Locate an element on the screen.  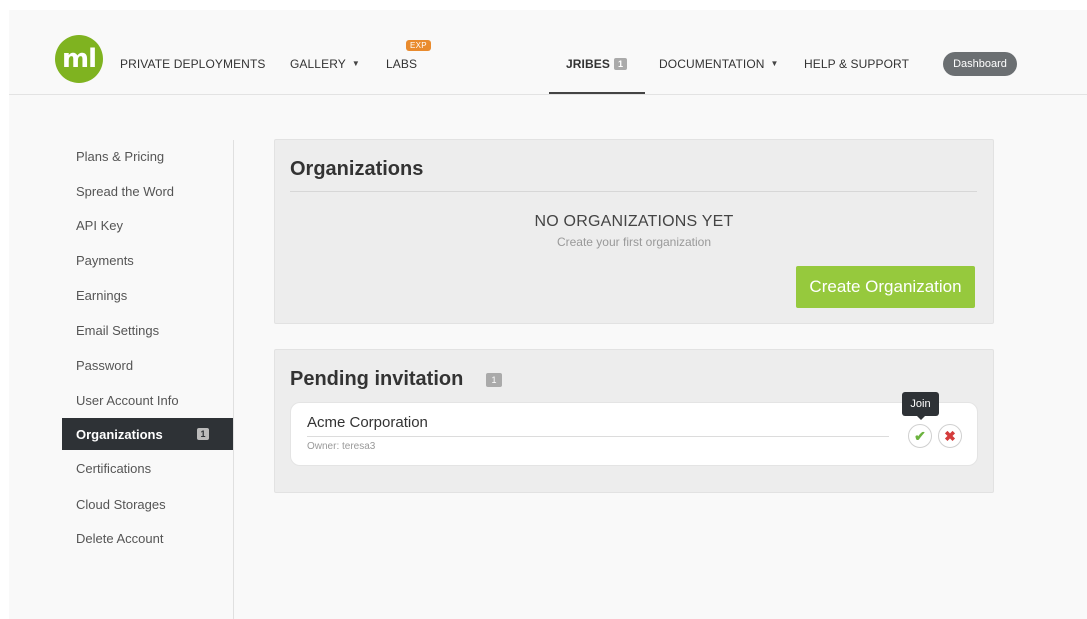
nav-label: DOCUMENTATION is located at coordinates (712, 64).